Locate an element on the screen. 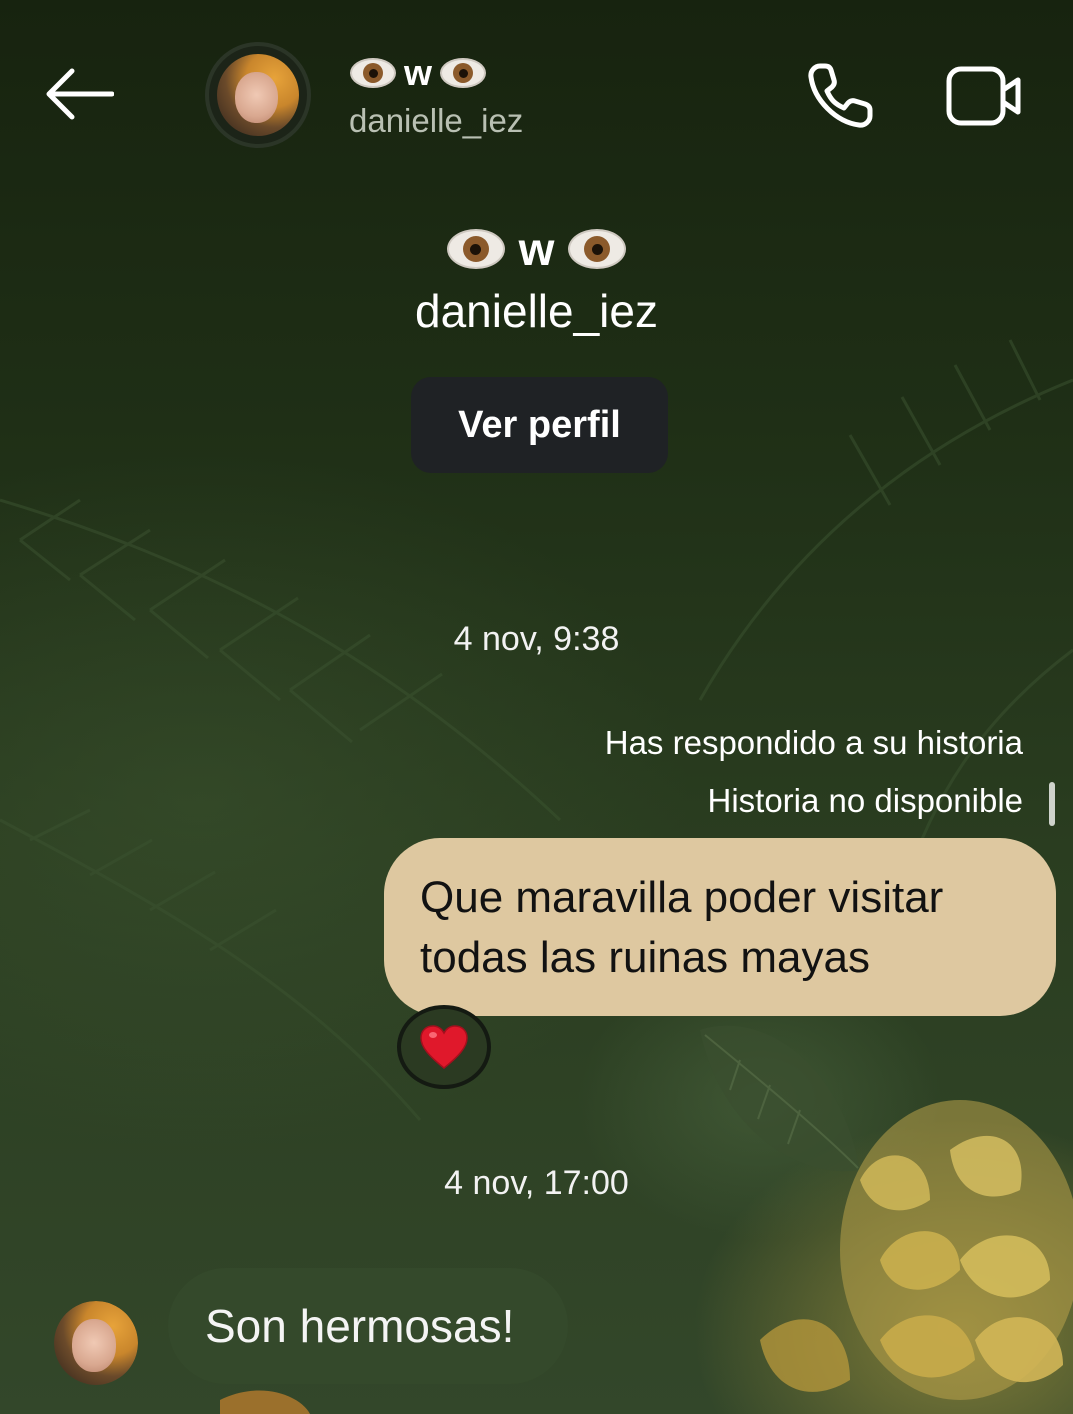 This screenshot has height=1414, width=1073. profile-name-text: w is located at coordinates (536, 249).